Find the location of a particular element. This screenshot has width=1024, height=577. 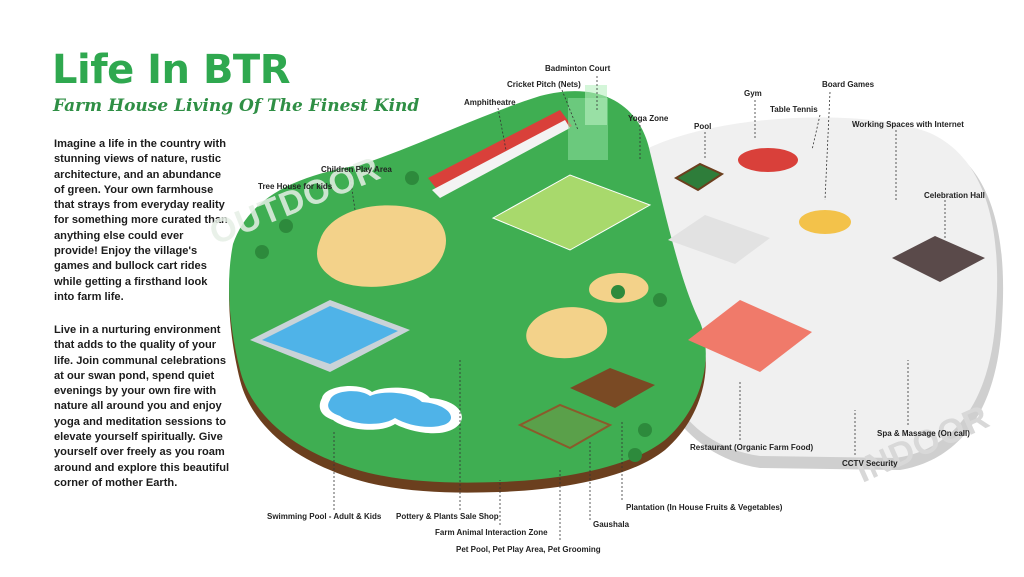

label-pool: Pool is located at coordinates (703, 126).